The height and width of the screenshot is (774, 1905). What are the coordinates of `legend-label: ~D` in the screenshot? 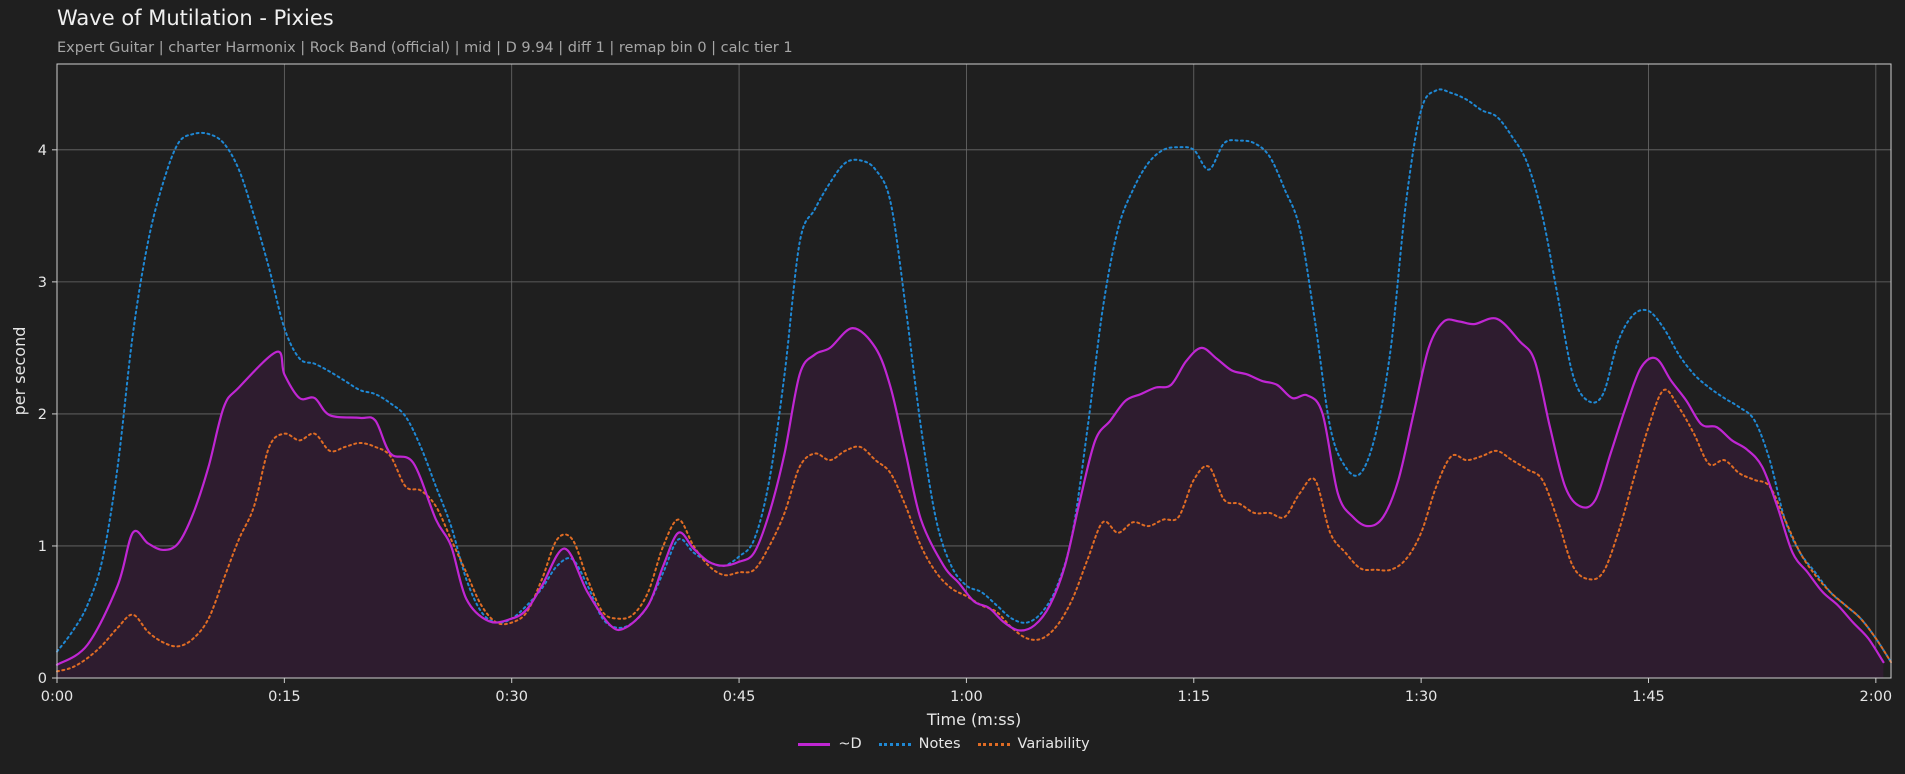 It's located at (850, 744).